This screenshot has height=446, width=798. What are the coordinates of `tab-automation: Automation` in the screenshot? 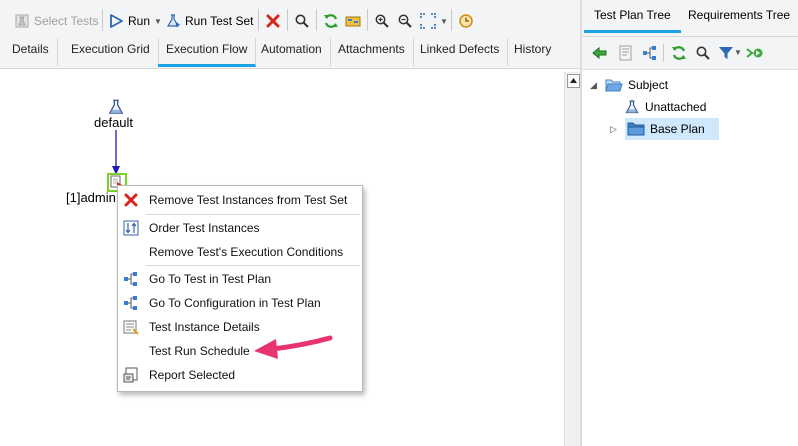 It's located at (292, 52).